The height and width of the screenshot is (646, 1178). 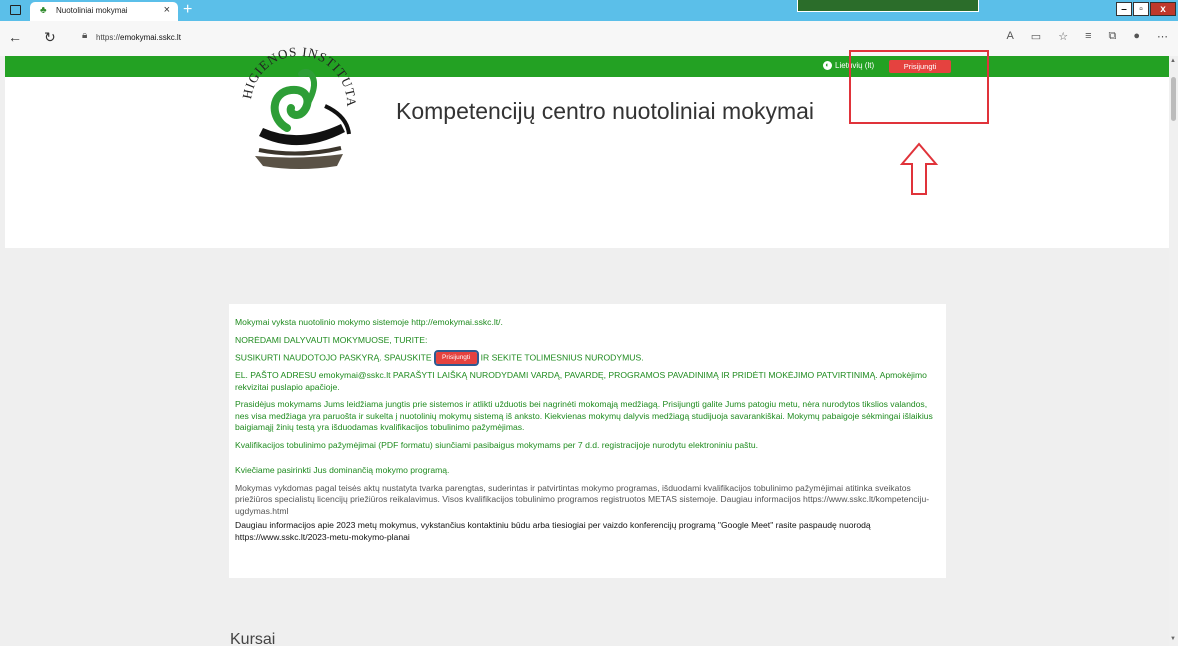 I want to click on inline-login-button: Prisijungti, so click(x=456, y=358).